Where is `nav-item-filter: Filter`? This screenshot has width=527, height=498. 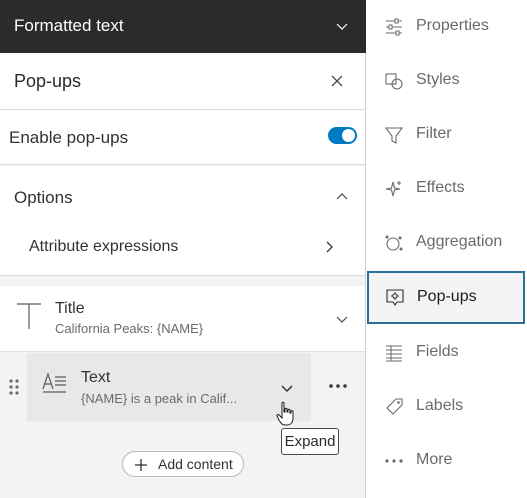
nav-item-filter: Filter is located at coordinates (446, 135).